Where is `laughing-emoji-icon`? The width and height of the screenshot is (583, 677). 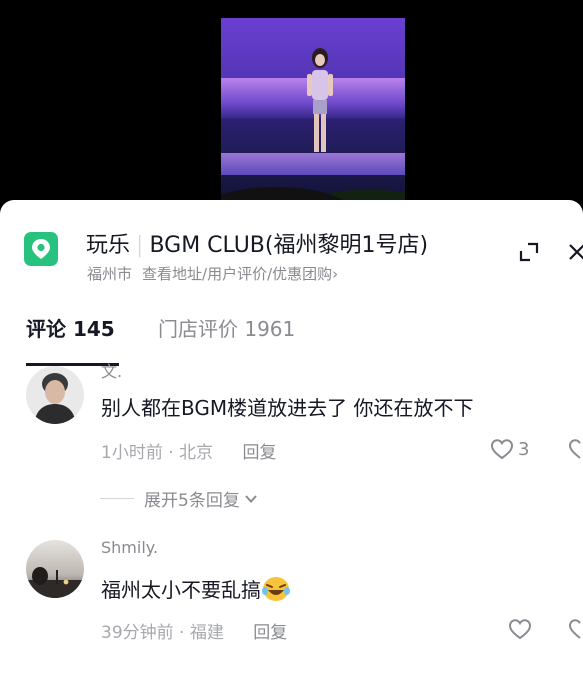
laughing-emoji-icon is located at coordinates (276, 589).